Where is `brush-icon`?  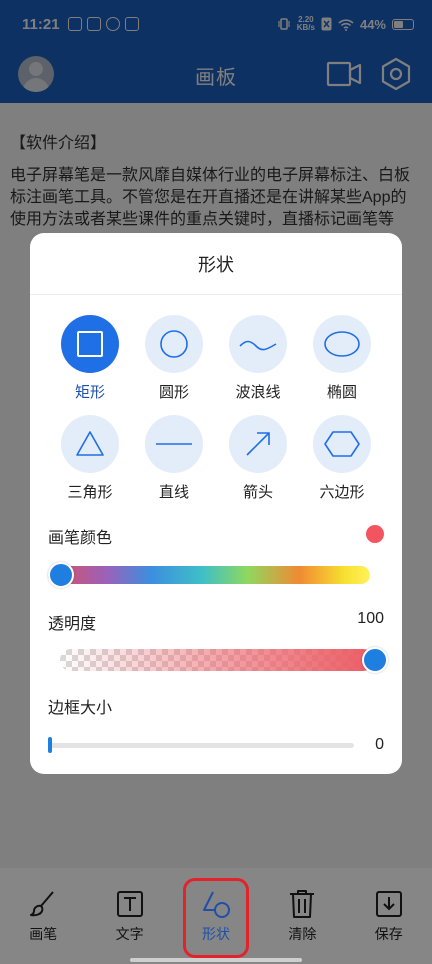
brush-icon is located at coordinates (42, 904).